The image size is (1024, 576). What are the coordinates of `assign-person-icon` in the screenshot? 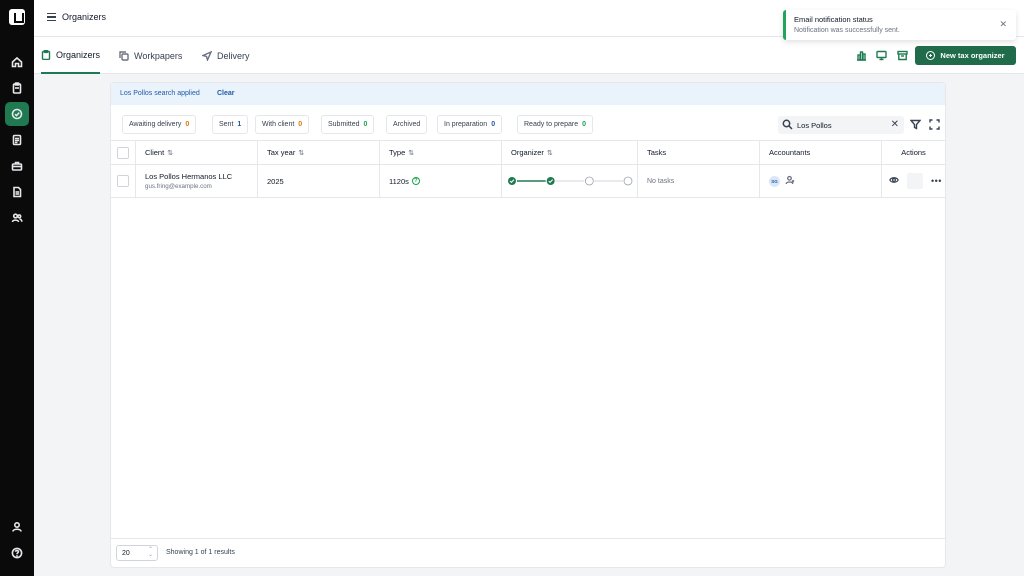 It's located at (790, 181).